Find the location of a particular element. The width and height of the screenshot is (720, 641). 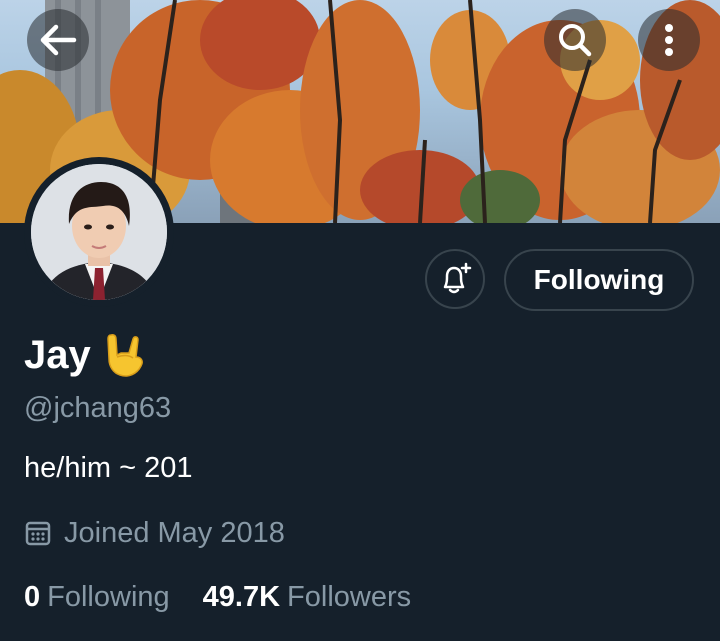

profile-handle: @jchang63 is located at coordinates (98, 408).